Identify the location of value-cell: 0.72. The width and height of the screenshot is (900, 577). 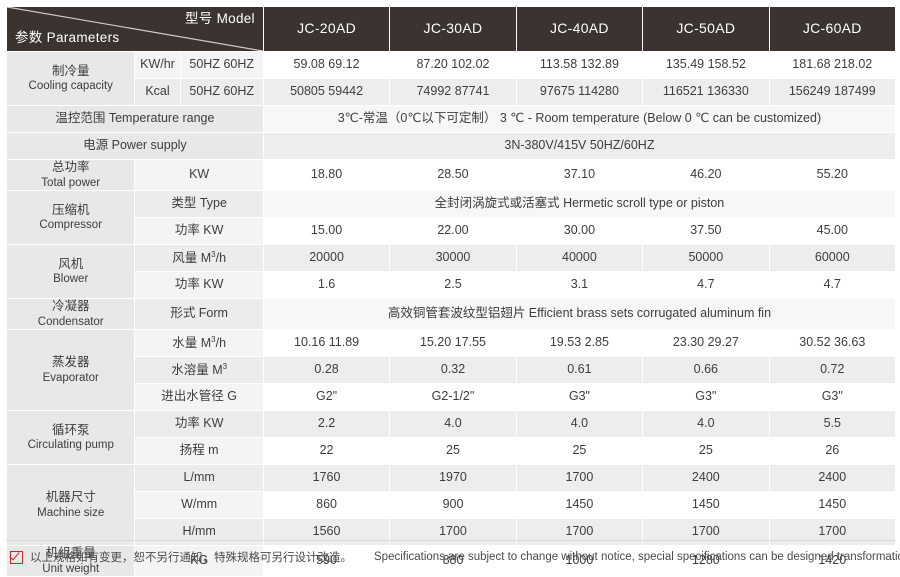
(832, 370).